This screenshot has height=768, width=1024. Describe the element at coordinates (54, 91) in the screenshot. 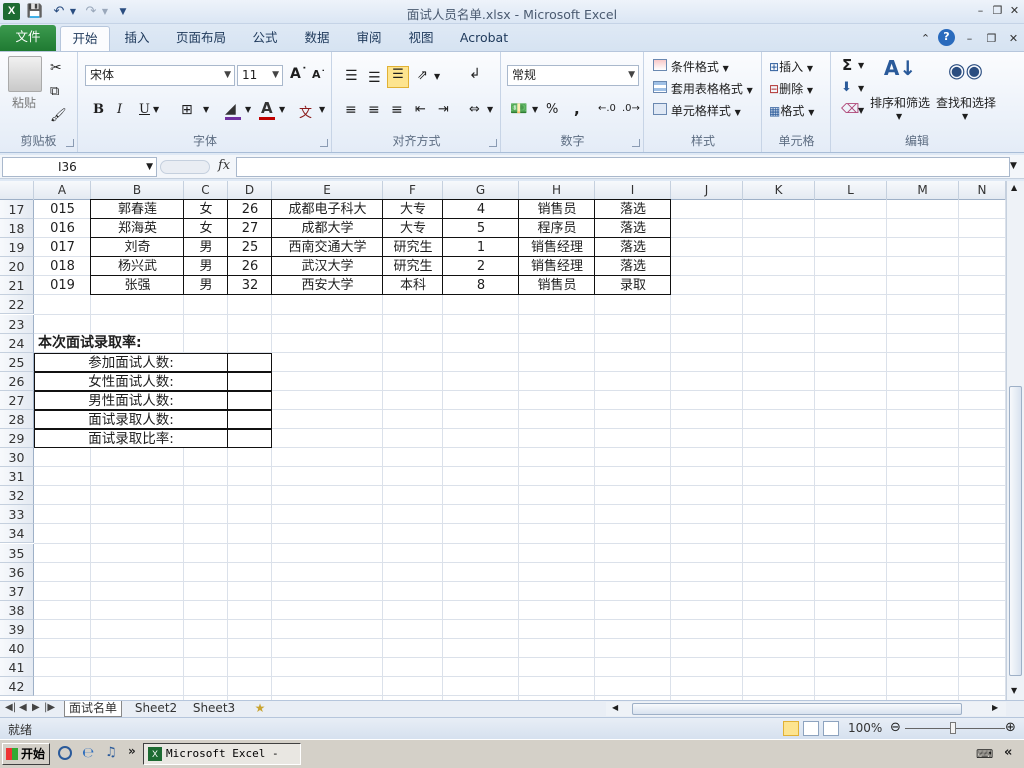

I see `copy-icon: ⧉` at that location.